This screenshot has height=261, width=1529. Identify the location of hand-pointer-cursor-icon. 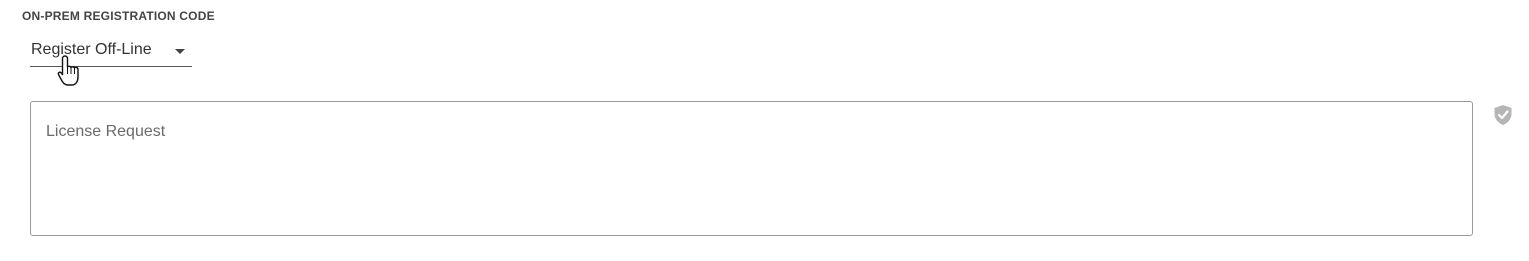
(68, 70).